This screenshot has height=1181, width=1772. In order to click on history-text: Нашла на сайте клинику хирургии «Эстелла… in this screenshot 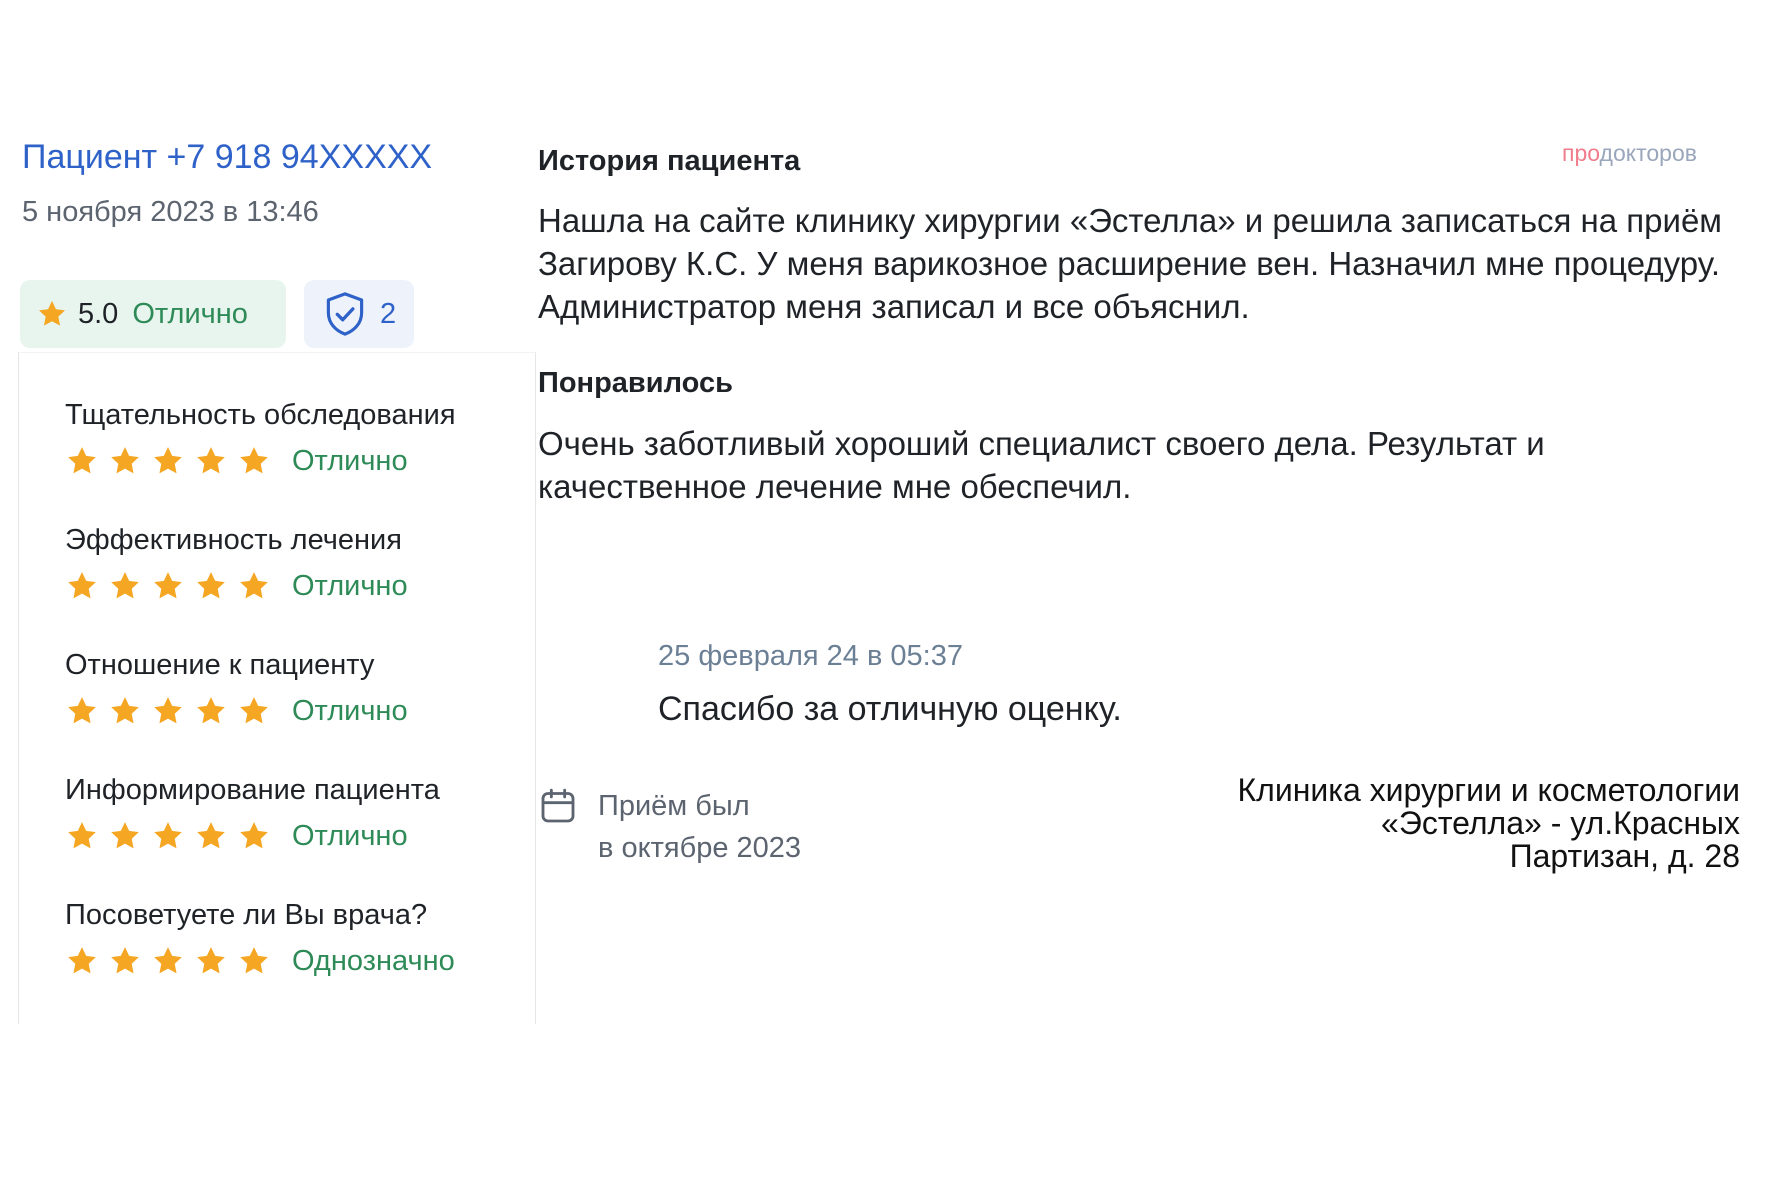, I will do `click(1130, 263)`.